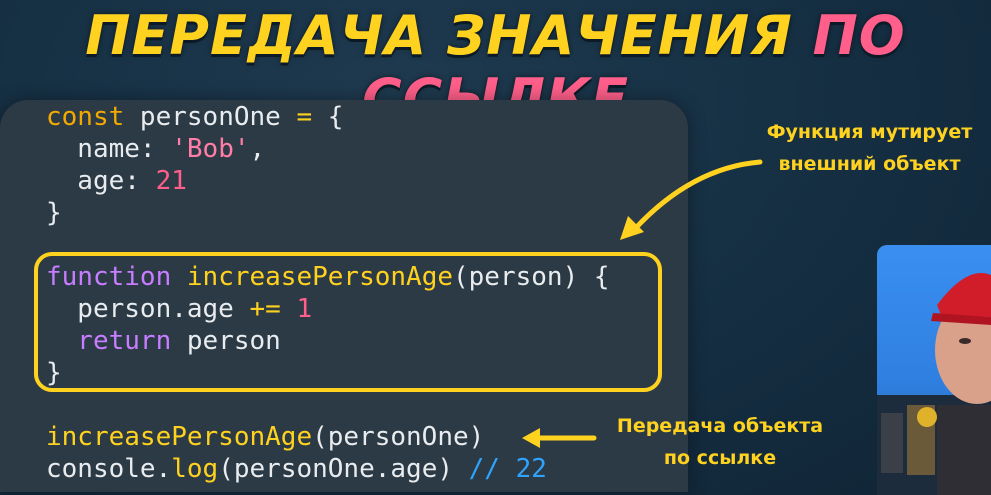 The width and height of the screenshot is (991, 495). What do you see at coordinates (54, 373) in the screenshot?
I see `code-line-8: }` at bounding box center [54, 373].